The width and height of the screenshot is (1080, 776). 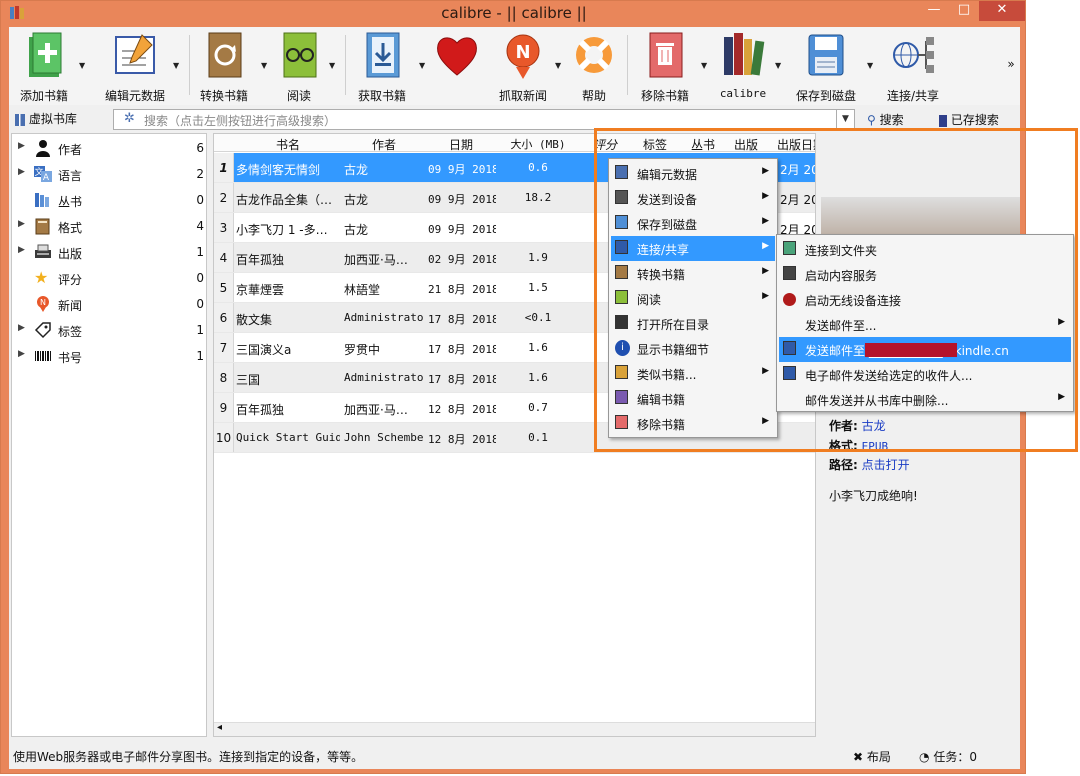 I want to click on news-icon: N, so click(x=523, y=56).